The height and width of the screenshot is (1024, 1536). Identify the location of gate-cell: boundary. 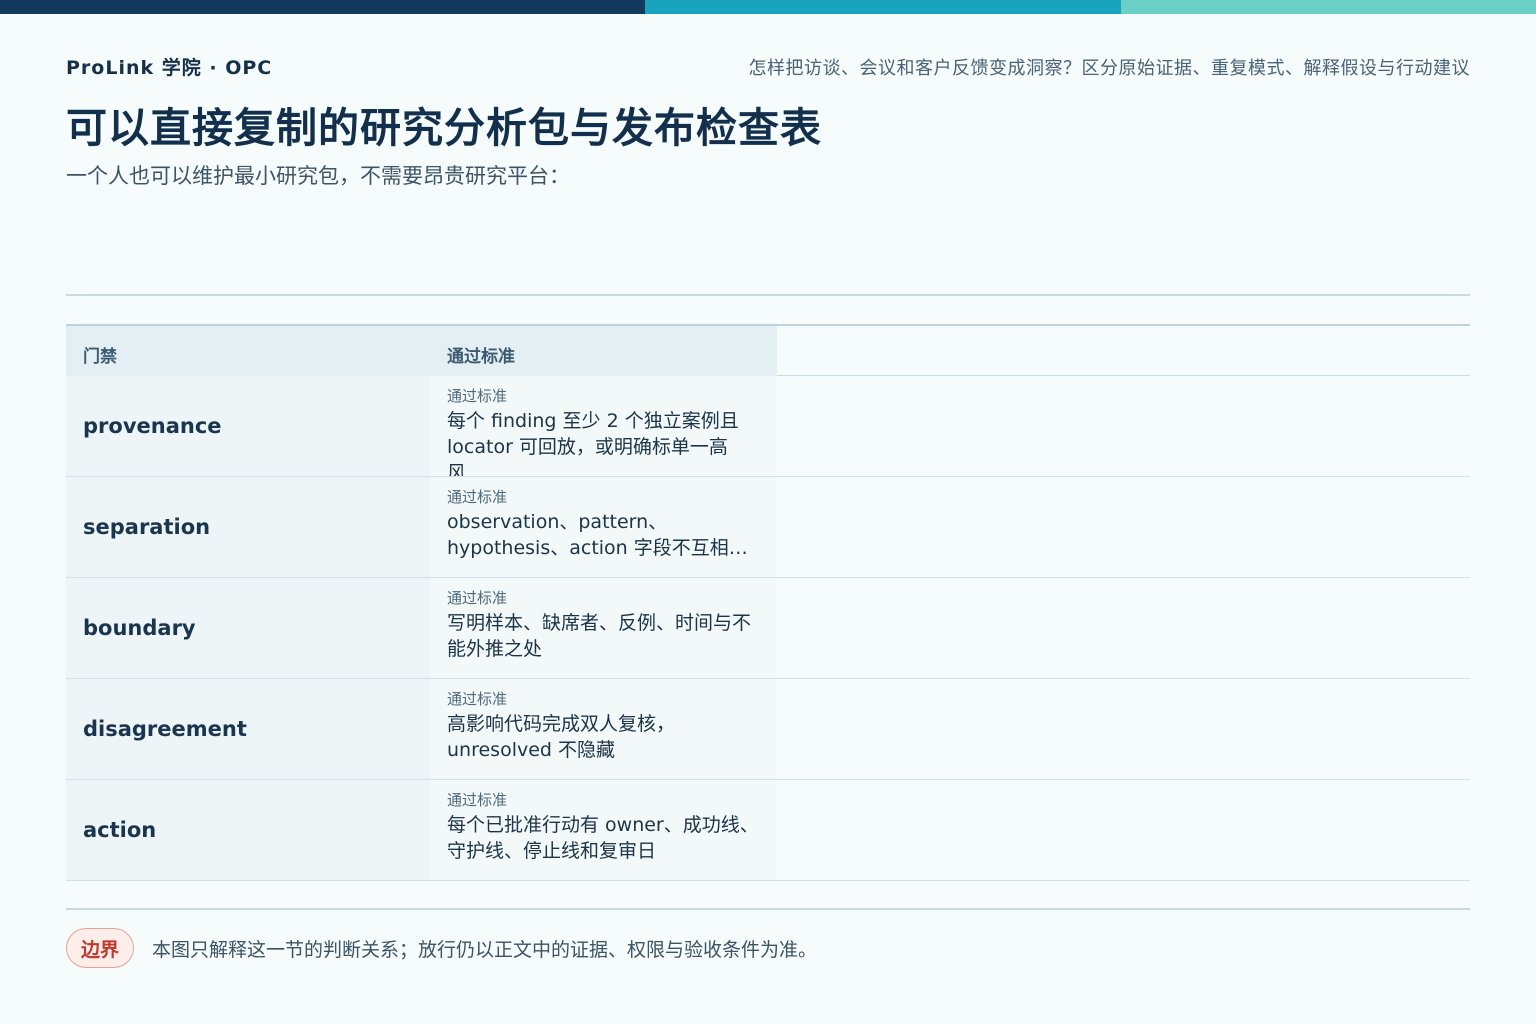
(248, 628).